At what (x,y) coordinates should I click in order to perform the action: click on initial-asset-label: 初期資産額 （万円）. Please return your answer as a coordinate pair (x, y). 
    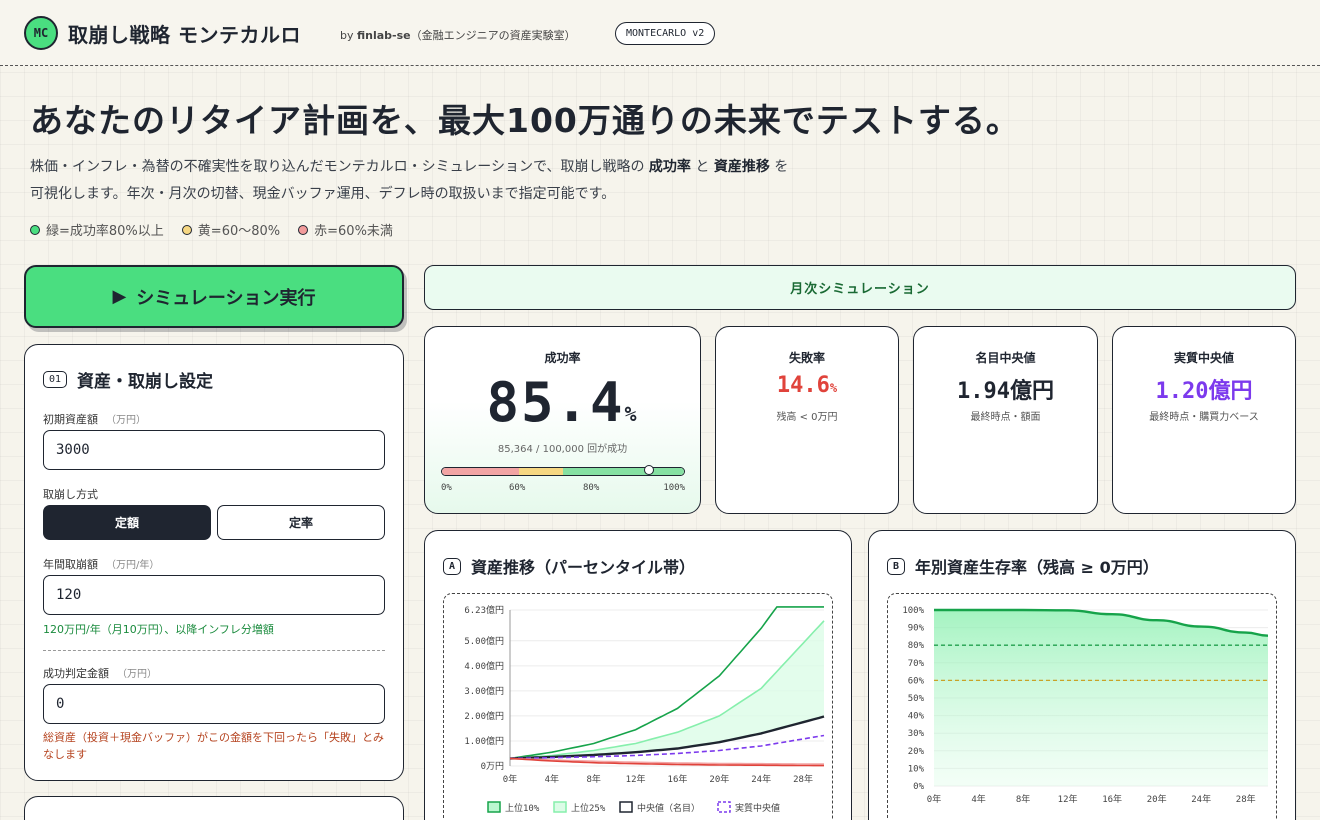
    Looking at the image, I should click on (94, 419).